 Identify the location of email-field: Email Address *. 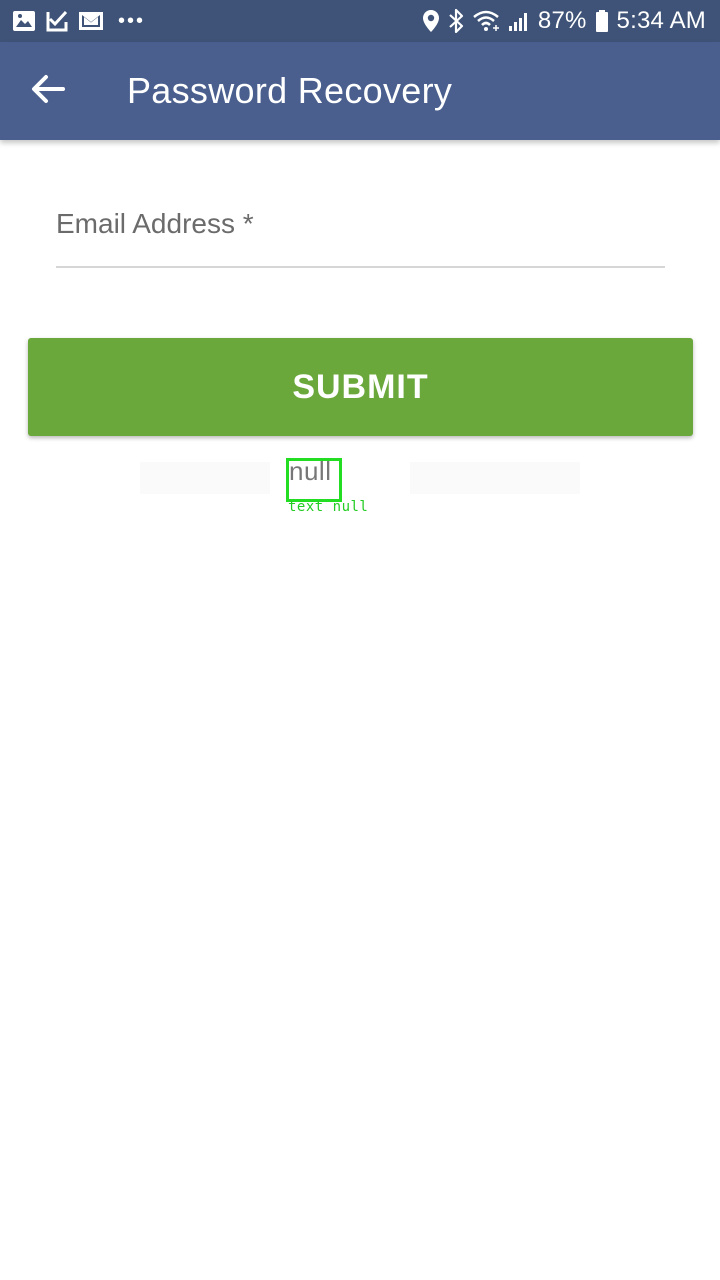
(360, 232).